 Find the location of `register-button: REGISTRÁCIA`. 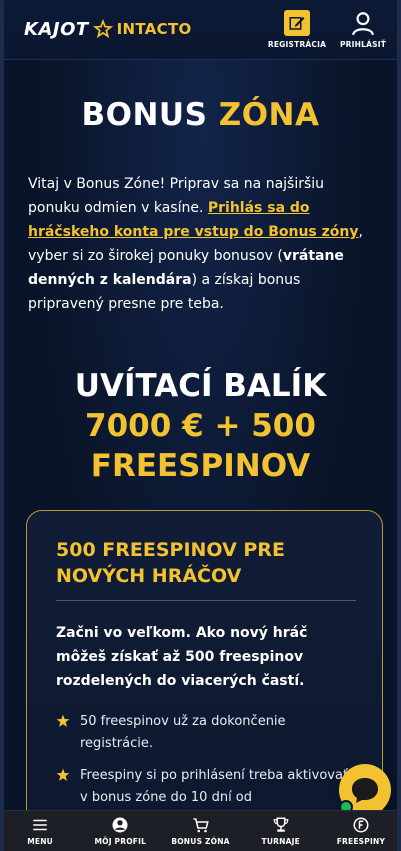

register-button: REGISTRÁCIA is located at coordinates (297, 29).